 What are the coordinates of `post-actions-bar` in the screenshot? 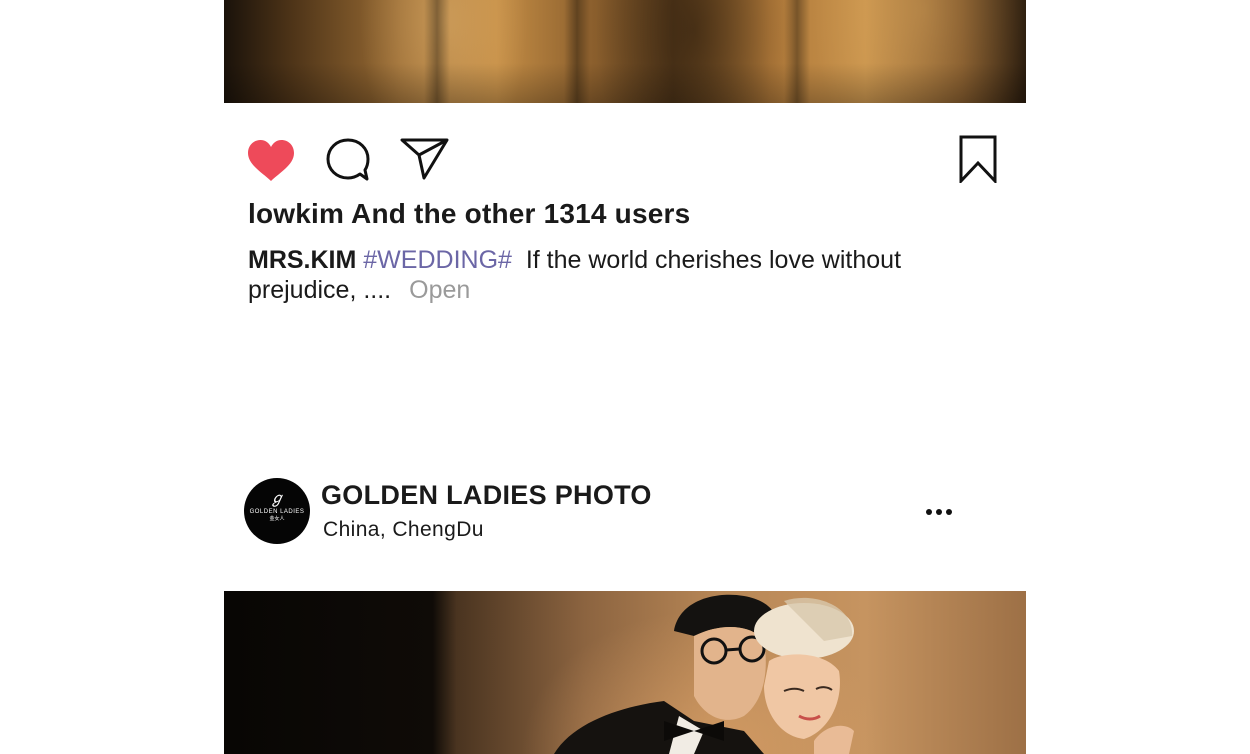 It's located at (625, 159).